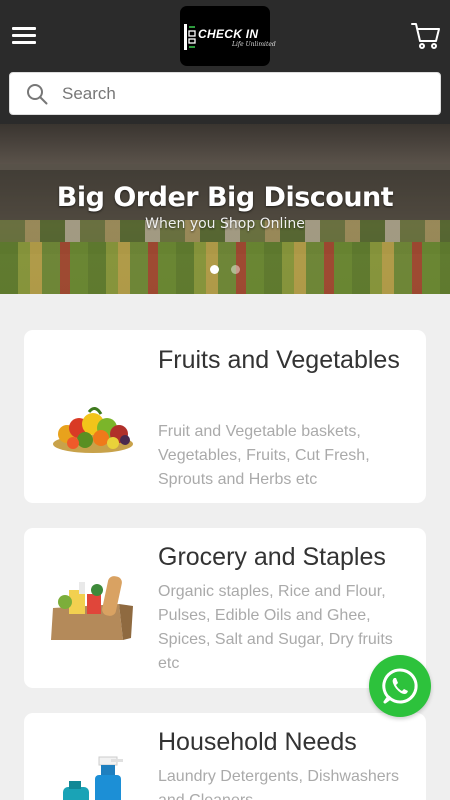 The image size is (450, 800). I want to click on search-bar, so click(225, 93).